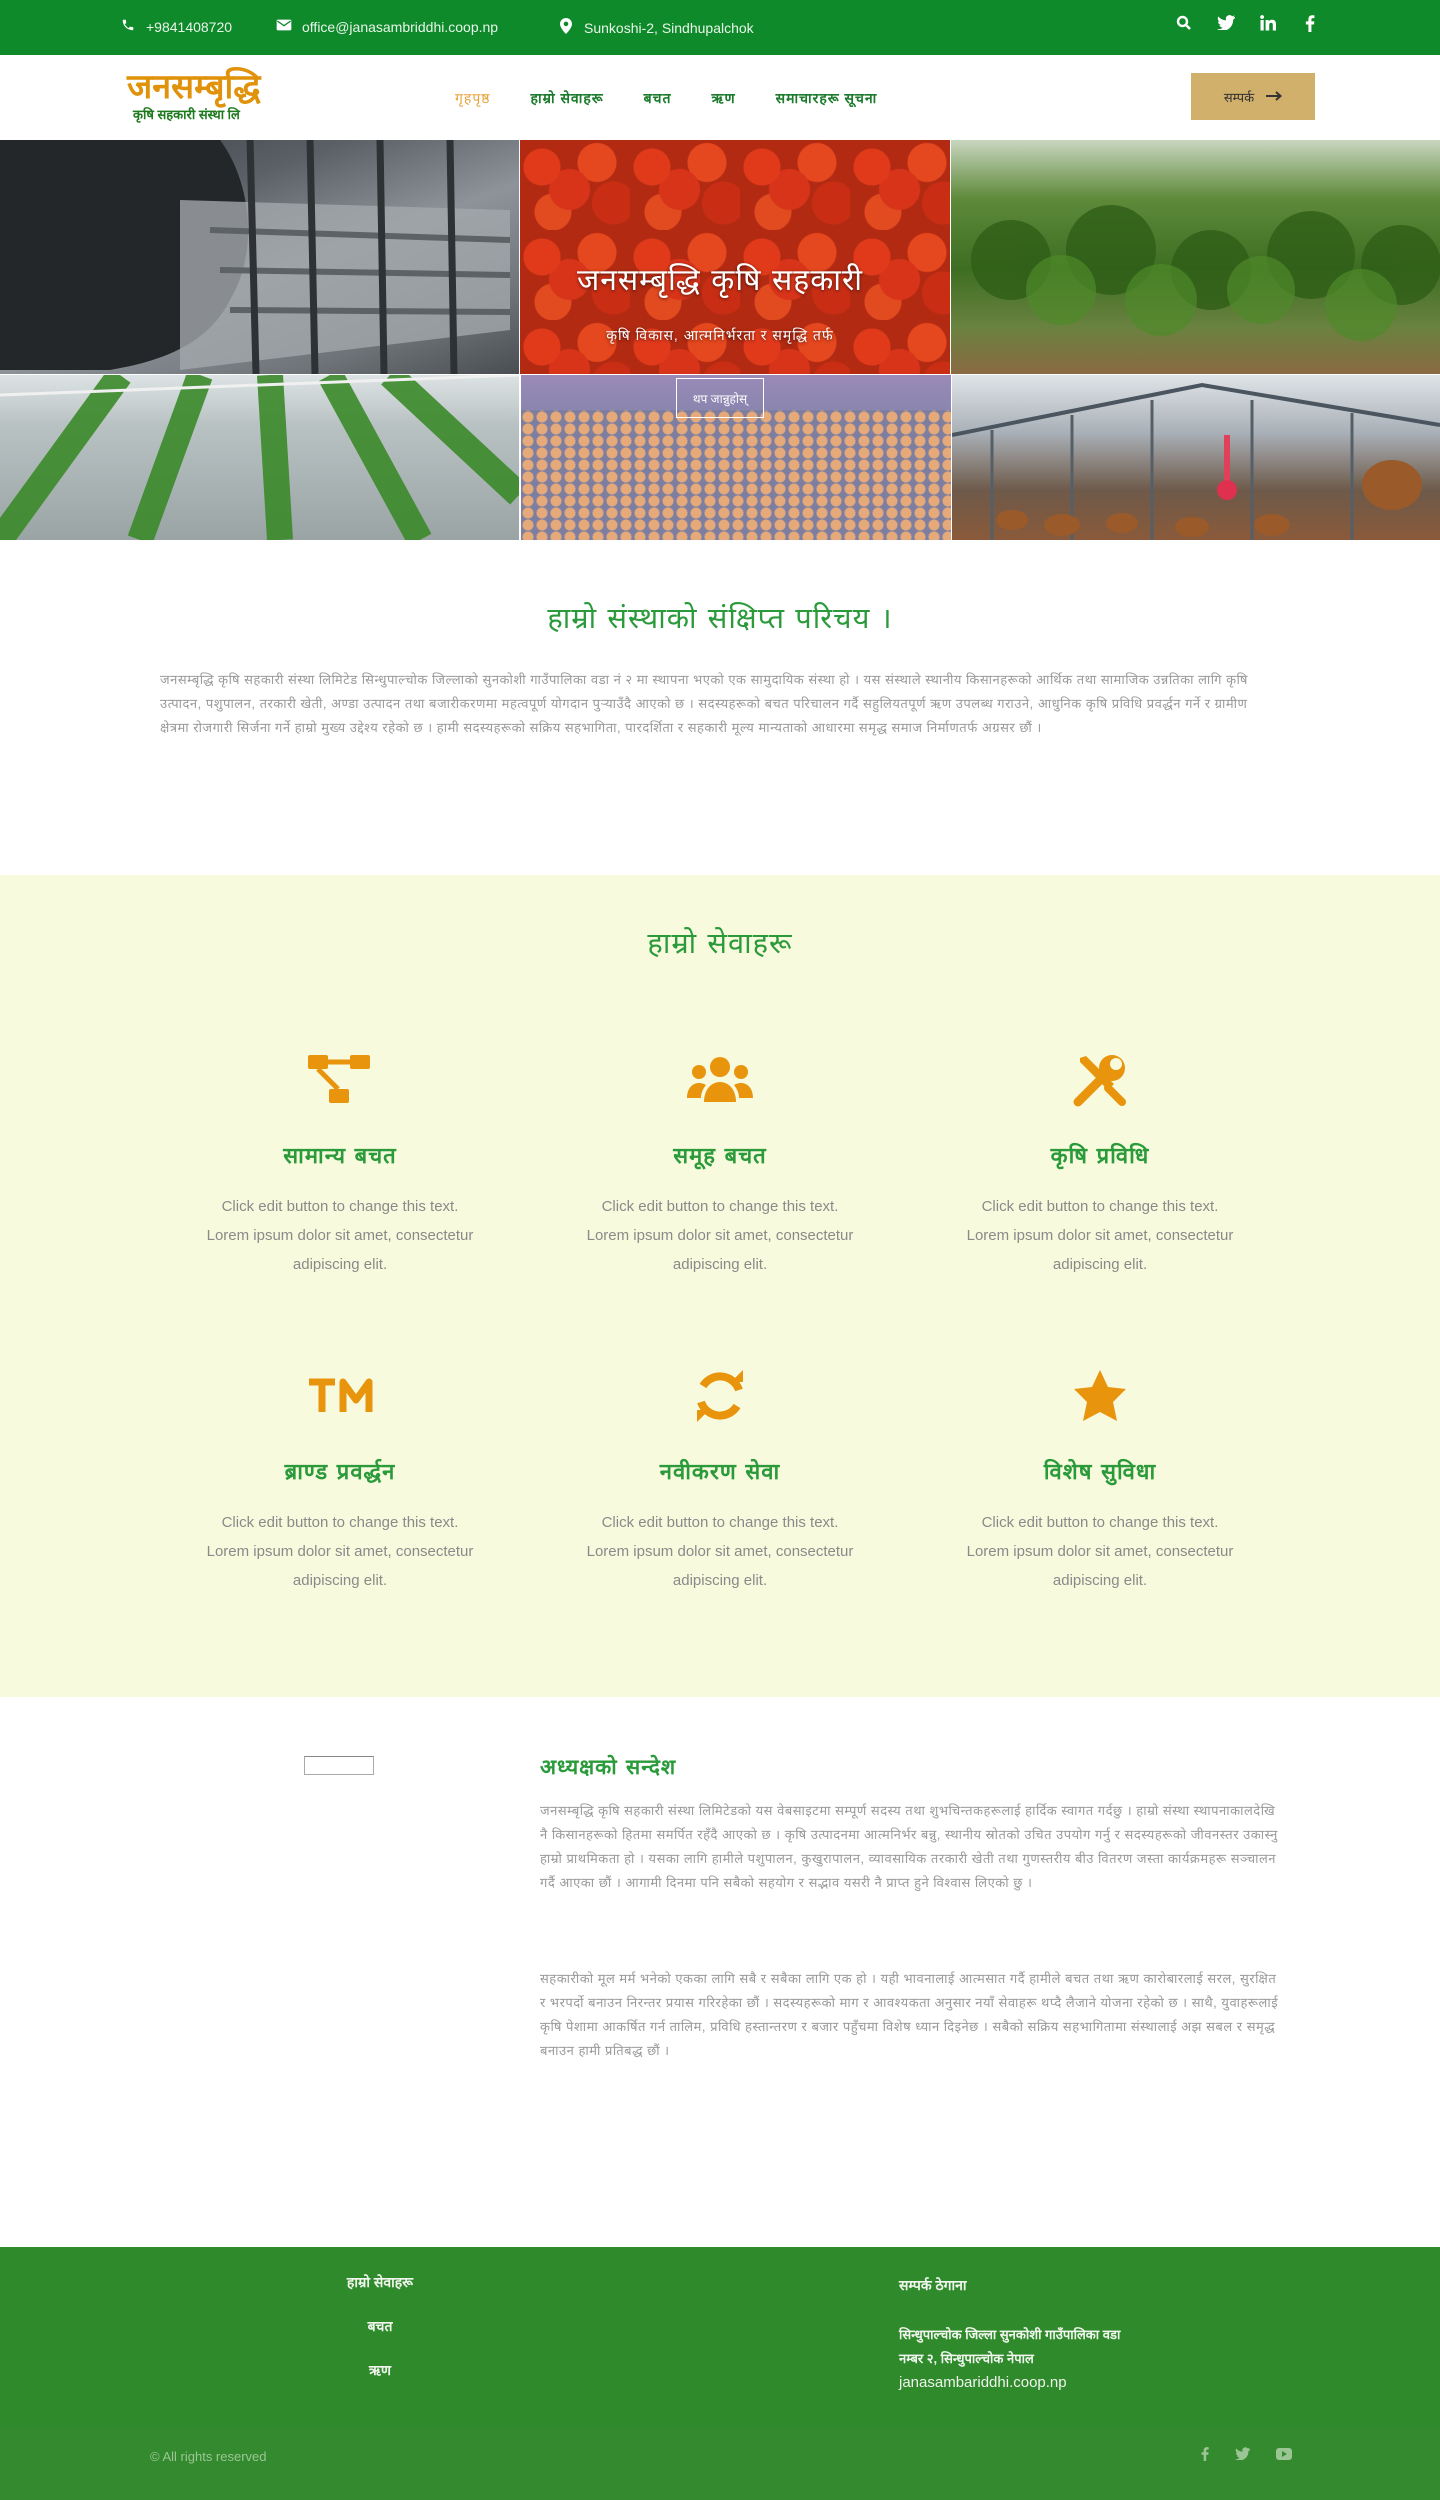  I want to click on nav-item-news: समाचारहरू सूचना, so click(827, 98).